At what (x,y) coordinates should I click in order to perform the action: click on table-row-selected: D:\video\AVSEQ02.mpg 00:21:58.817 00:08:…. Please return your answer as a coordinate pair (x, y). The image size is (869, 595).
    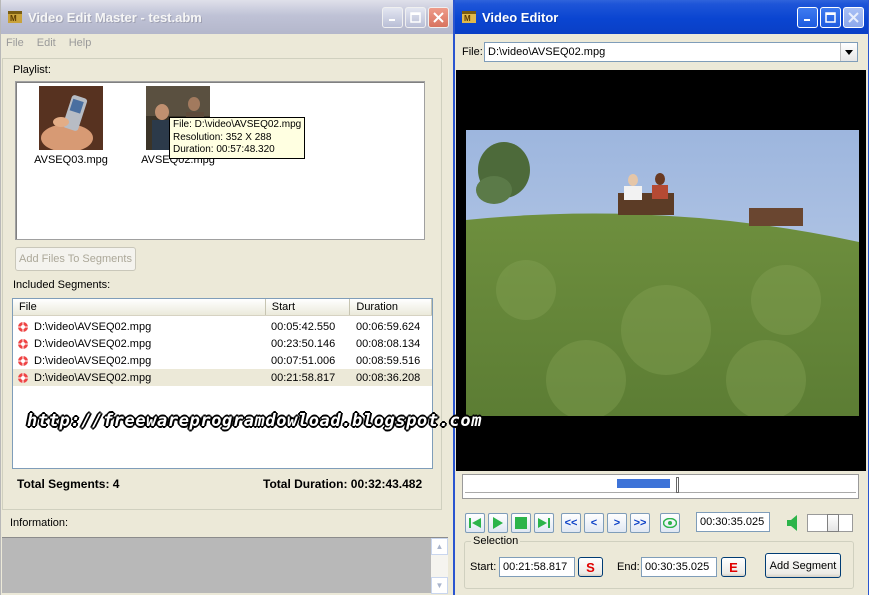
    Looking at the image, I should click on (222, 377).